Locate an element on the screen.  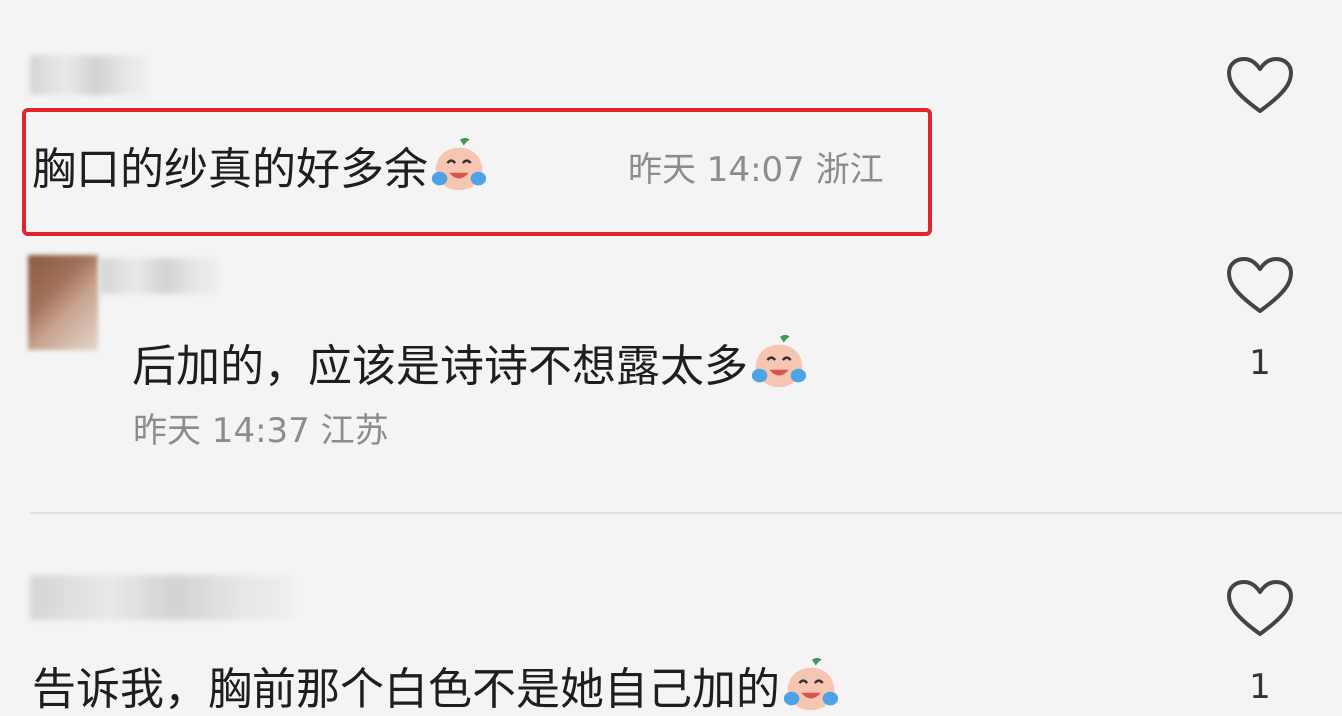
comment-time: 昨天 14:37 is located at coordinates (221, 431).